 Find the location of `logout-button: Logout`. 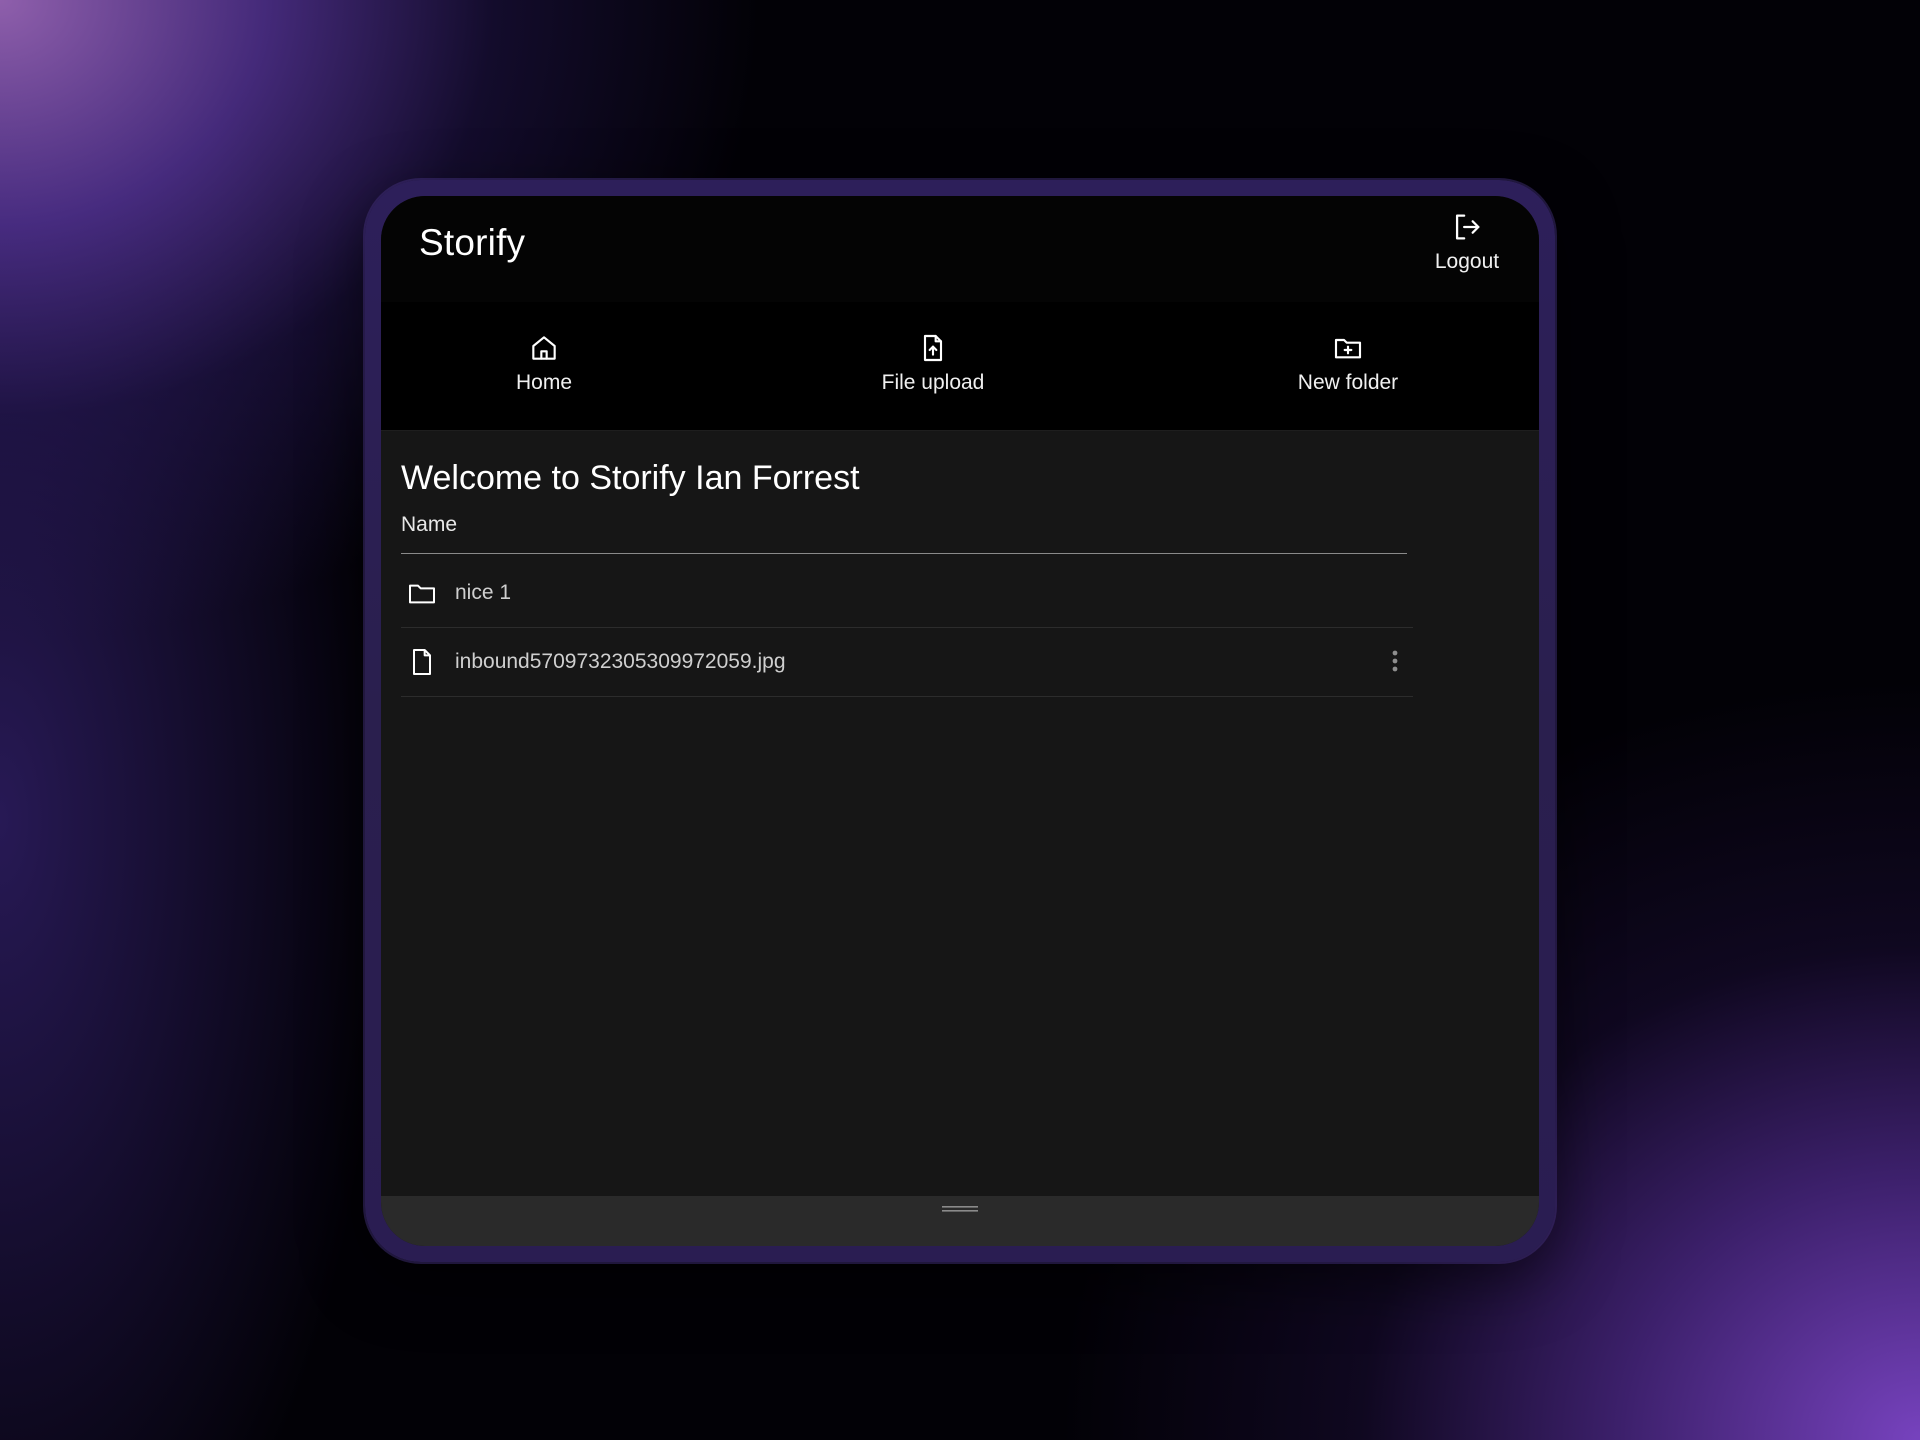

logout-button: Logout is located at coordinates (1467, 242).